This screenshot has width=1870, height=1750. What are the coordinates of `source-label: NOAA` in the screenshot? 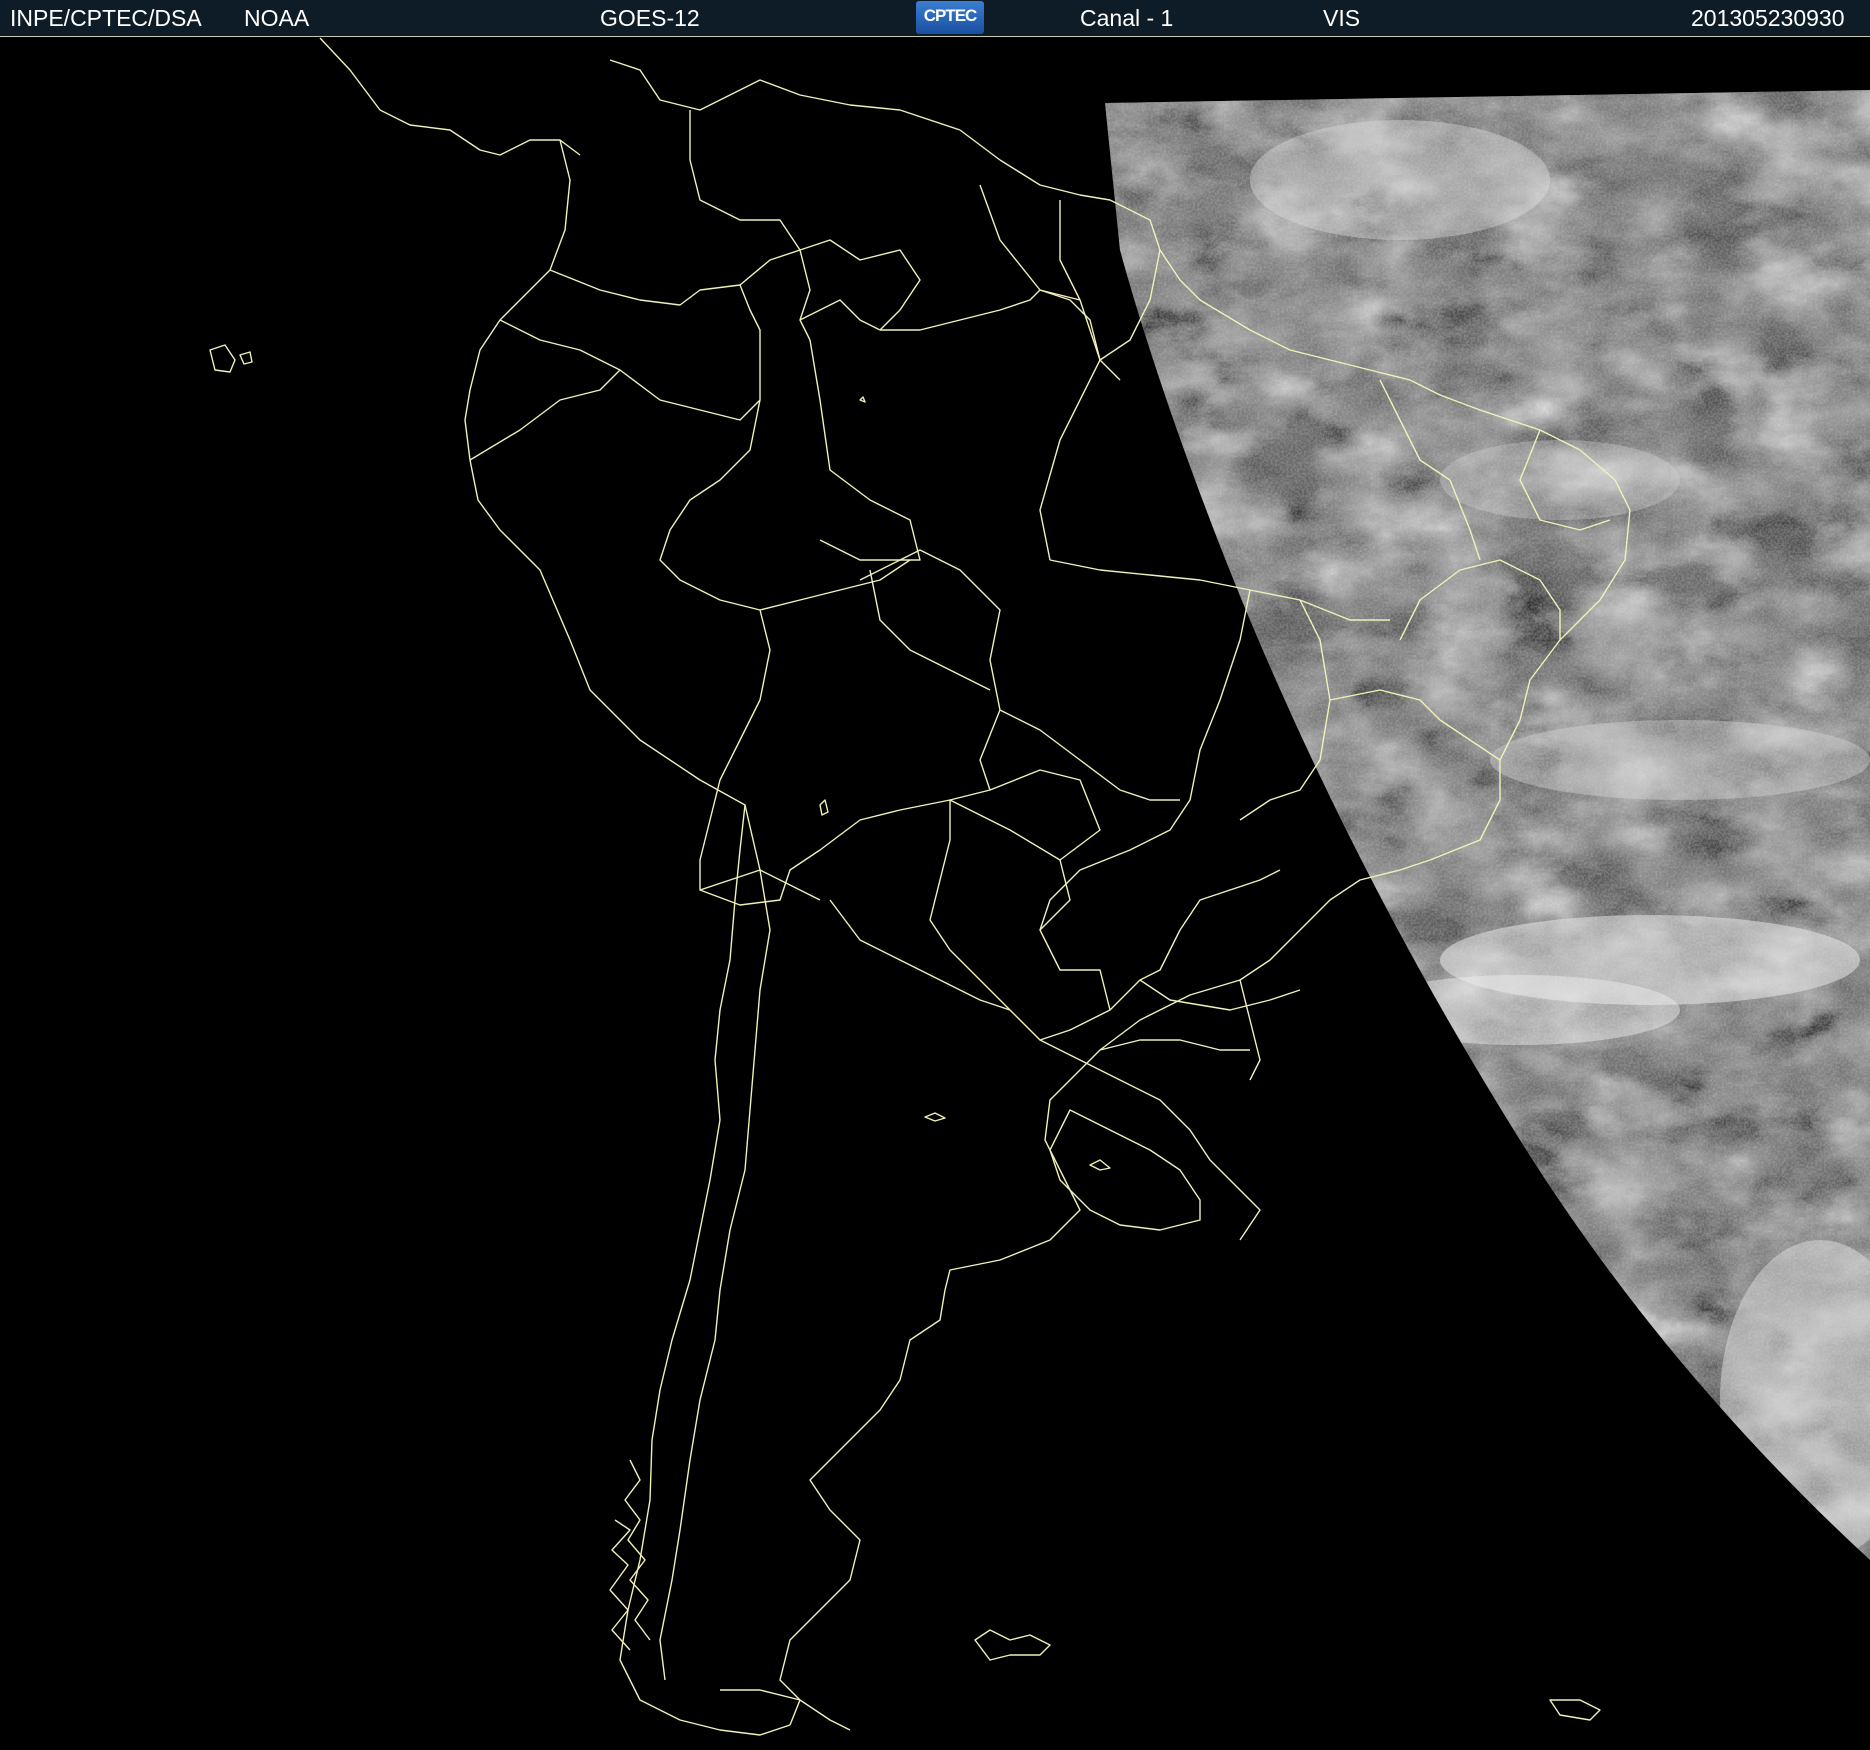 It's located at (277, 18).